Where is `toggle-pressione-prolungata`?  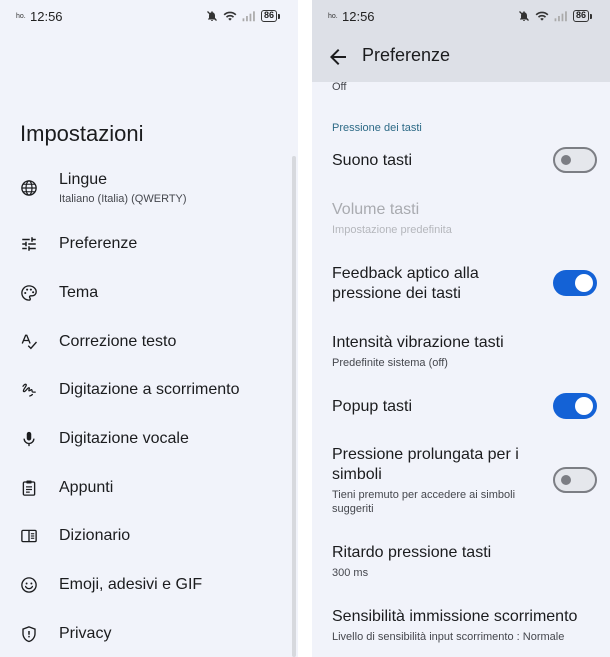 toggle-pressione-prolungata is located at coordinates (575, 480).